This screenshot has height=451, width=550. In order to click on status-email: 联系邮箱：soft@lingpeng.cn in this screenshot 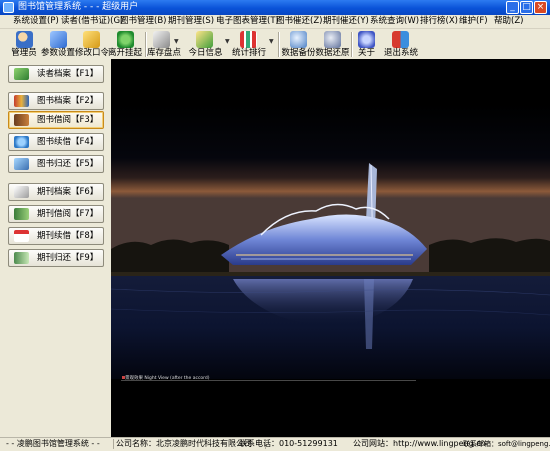, I will do `click(506, 444)`.